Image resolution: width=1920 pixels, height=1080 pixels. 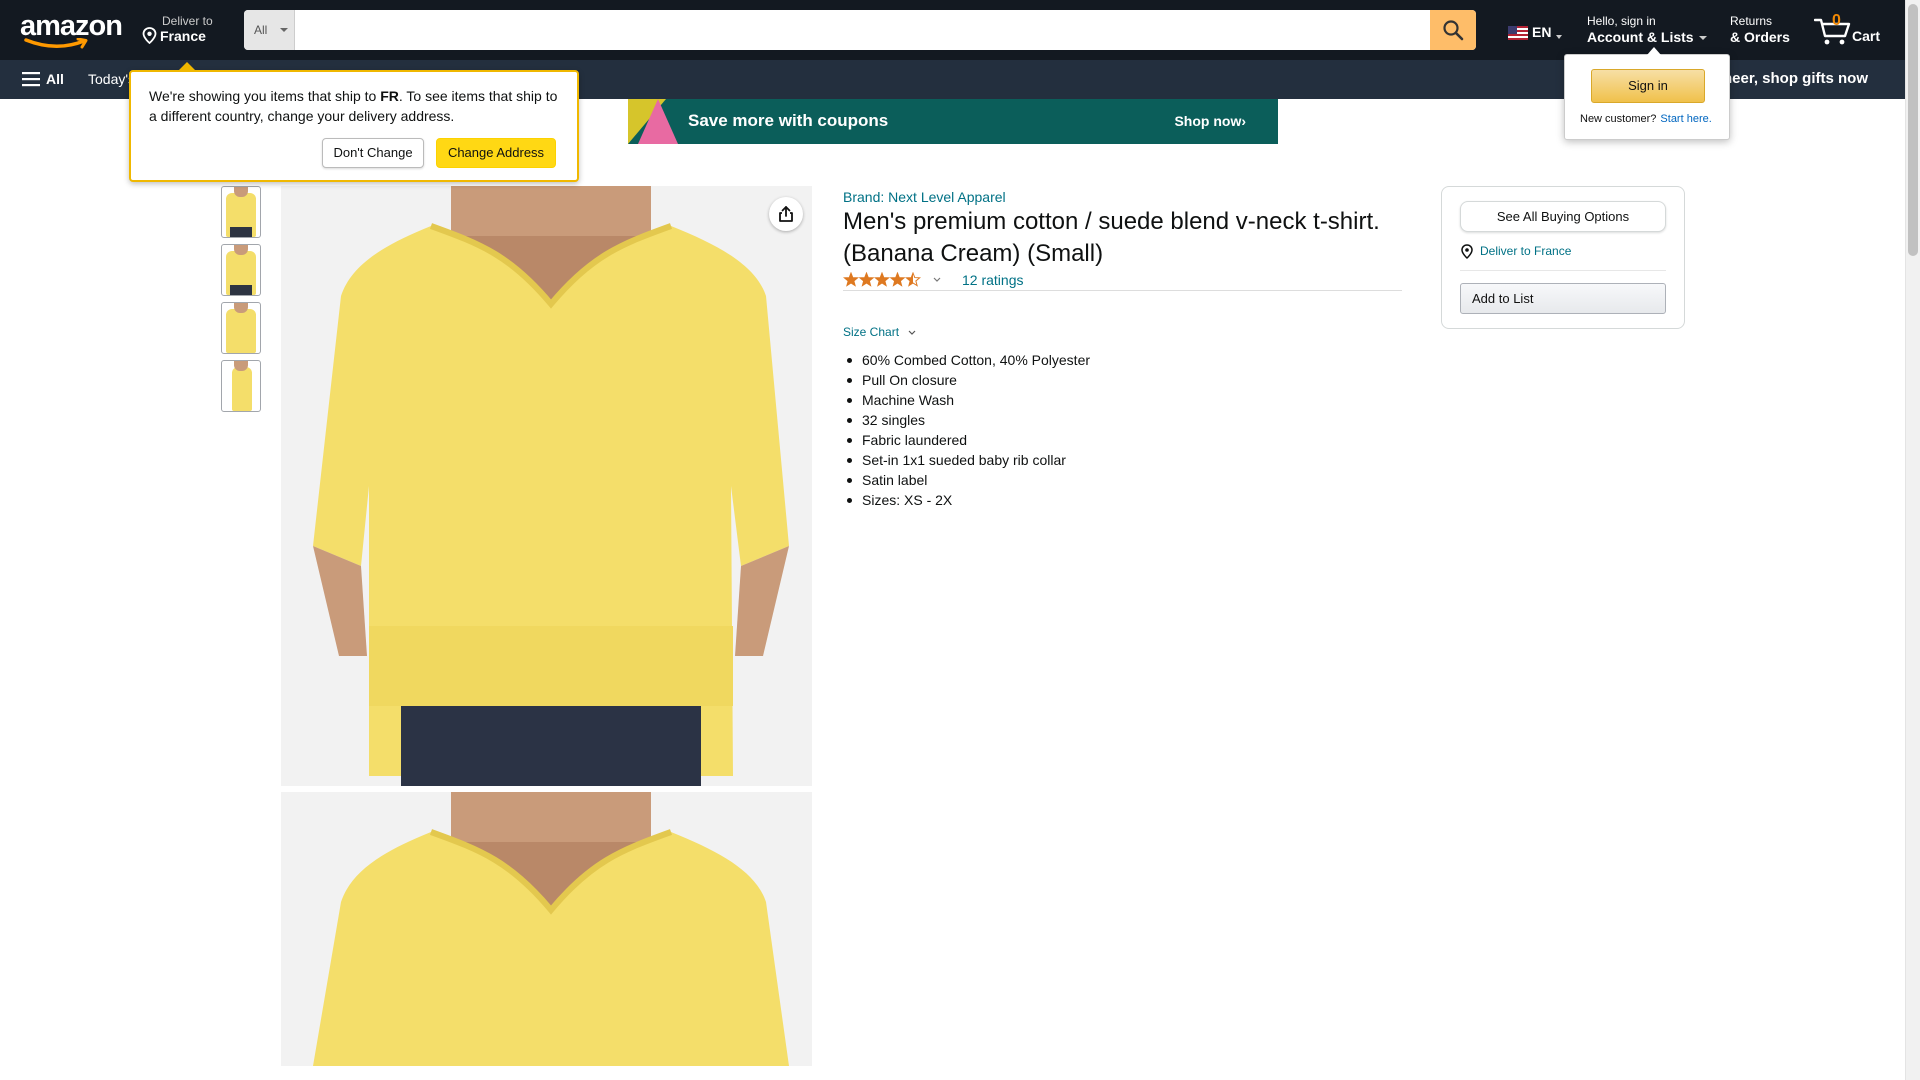 I want to click on change-address-button: Change Address, so click(x=496, y=153).